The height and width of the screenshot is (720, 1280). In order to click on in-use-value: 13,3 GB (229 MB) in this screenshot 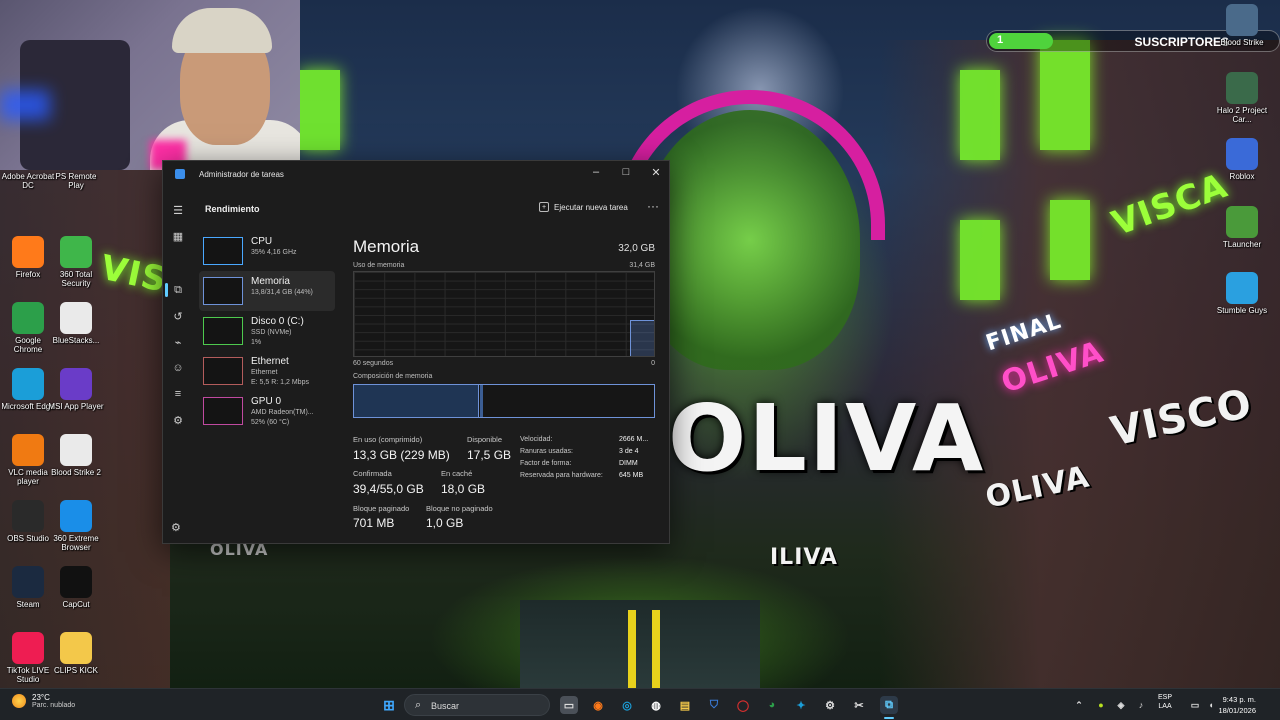, I will do `click(401, 455)`.